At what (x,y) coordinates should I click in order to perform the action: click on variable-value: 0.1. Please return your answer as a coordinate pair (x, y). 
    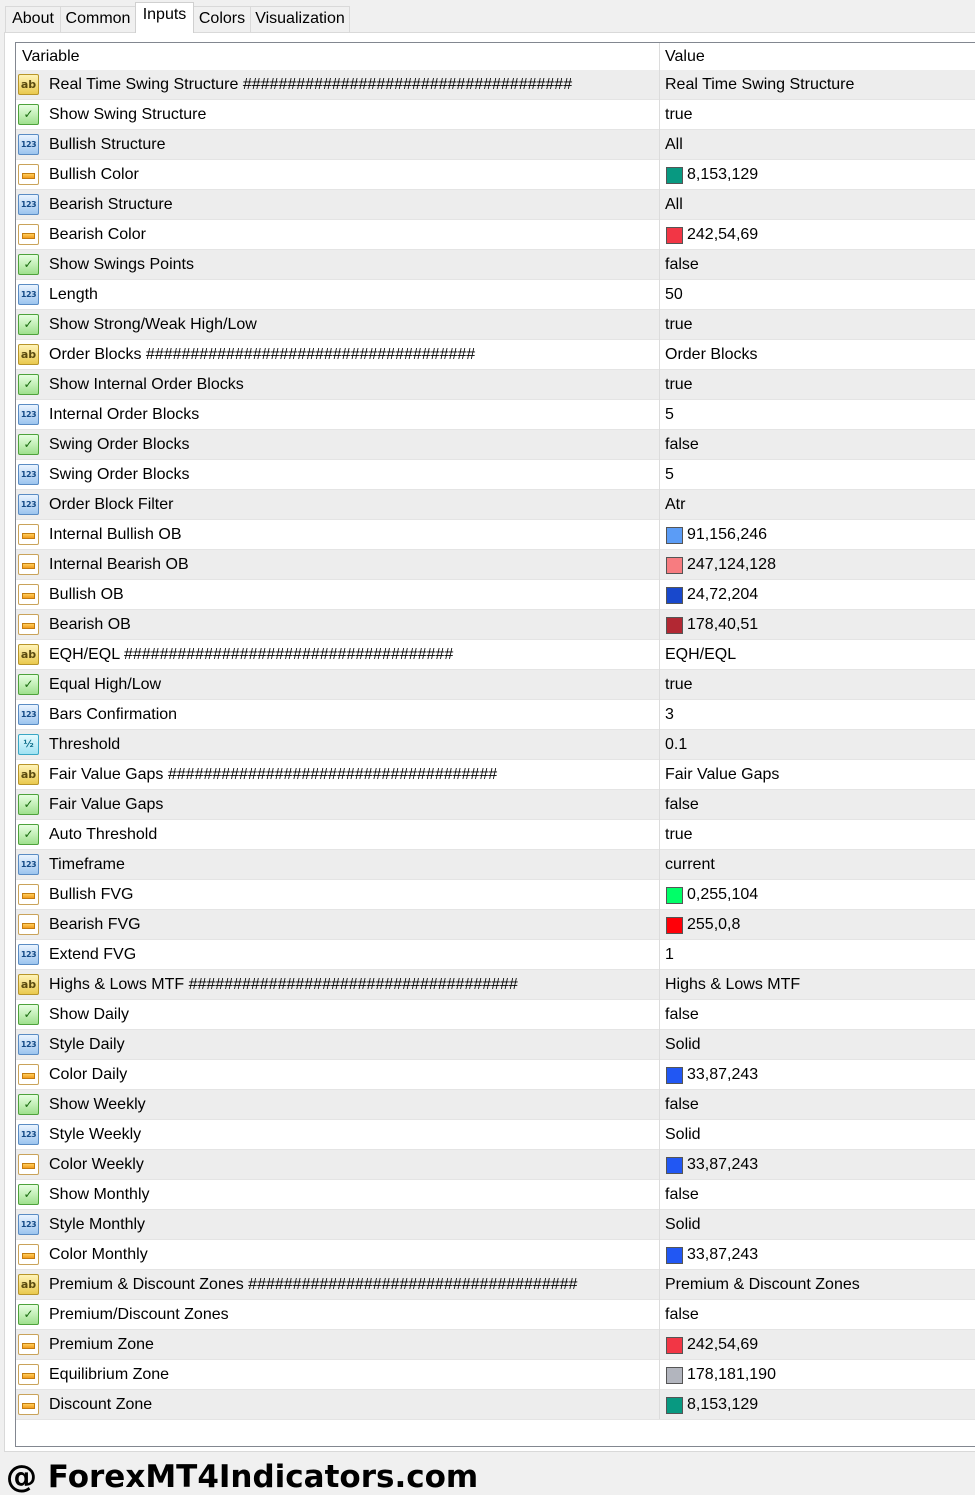
    Looking at the image, I should click on (676, 744).